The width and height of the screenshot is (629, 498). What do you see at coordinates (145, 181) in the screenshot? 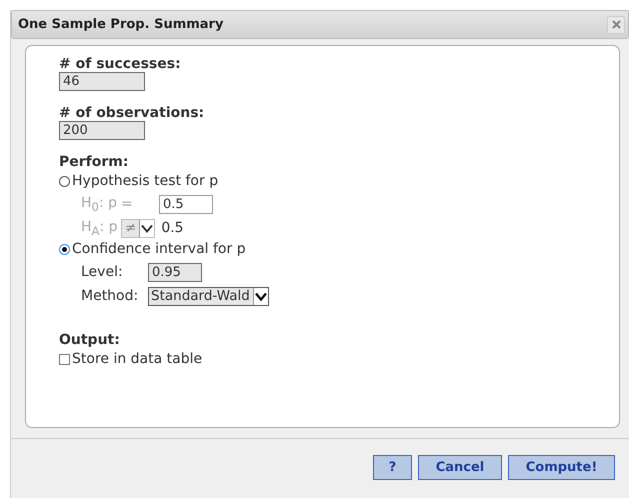
I see `option-label: Hypothesis test for p` at bounding box center [145, 181].